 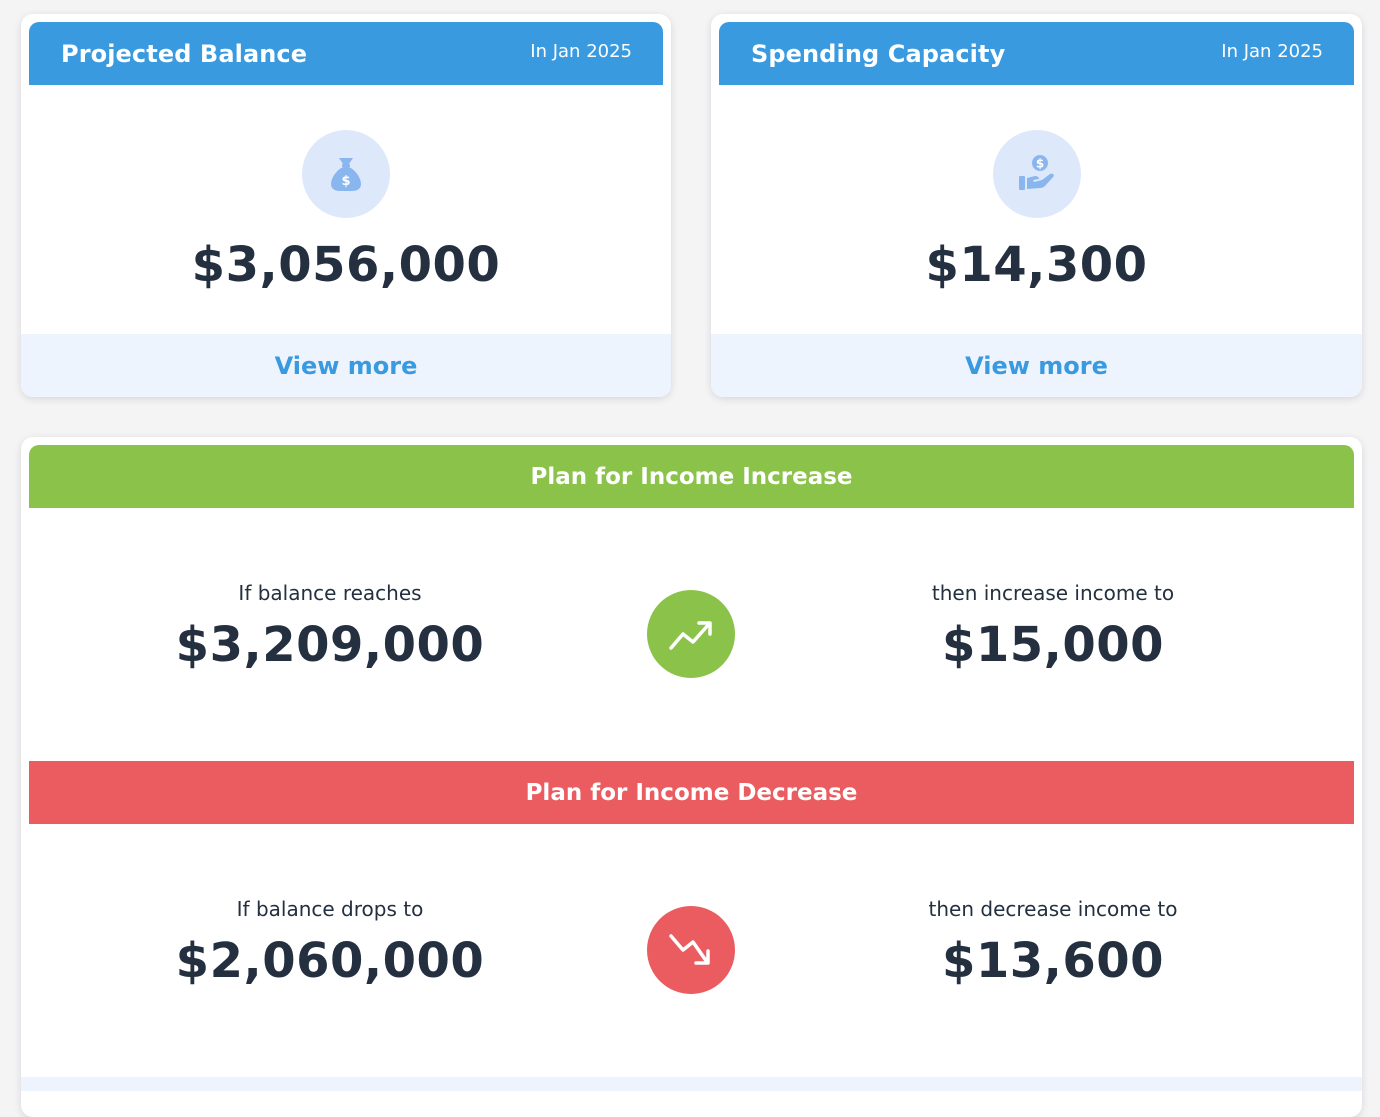 What do you see at coordinates (581, 51) in the screenshot?
I see `projected-balance-date: In Jan 2025` at bounding box center [581, 51].